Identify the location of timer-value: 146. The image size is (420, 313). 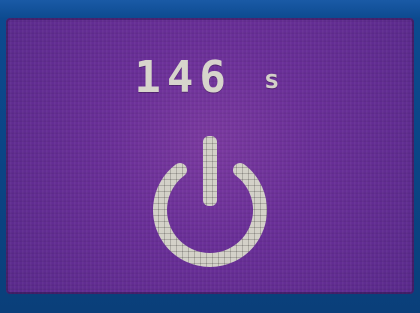
(183, 77).